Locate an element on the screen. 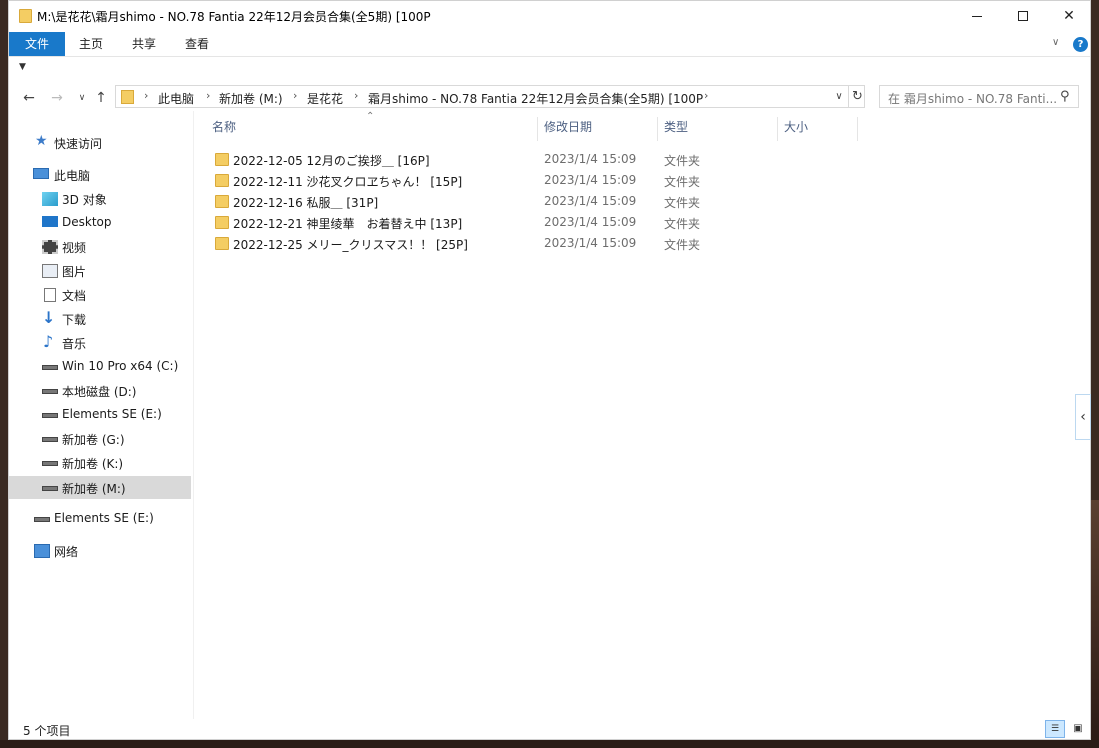  search-icon: ⚲ is located at coordinates (1065, 96).